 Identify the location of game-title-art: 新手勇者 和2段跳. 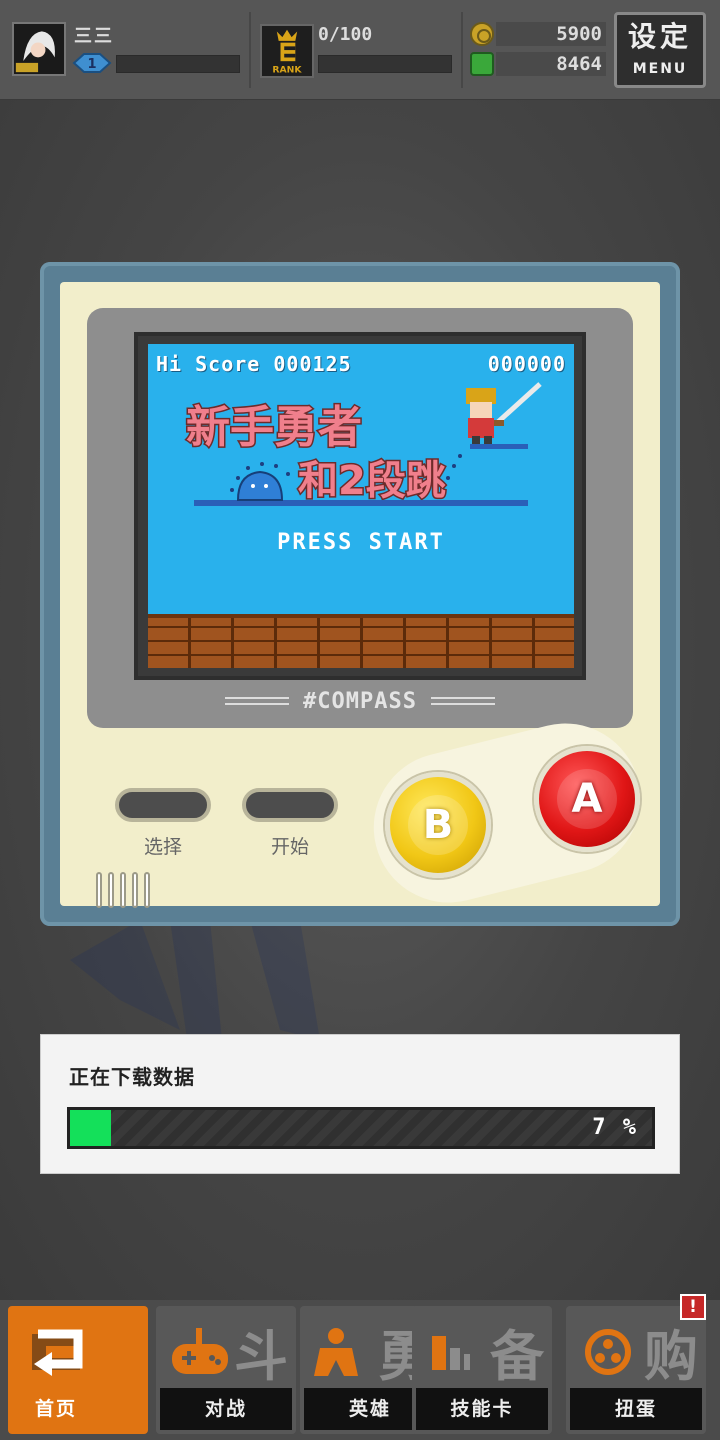
(363, 444).